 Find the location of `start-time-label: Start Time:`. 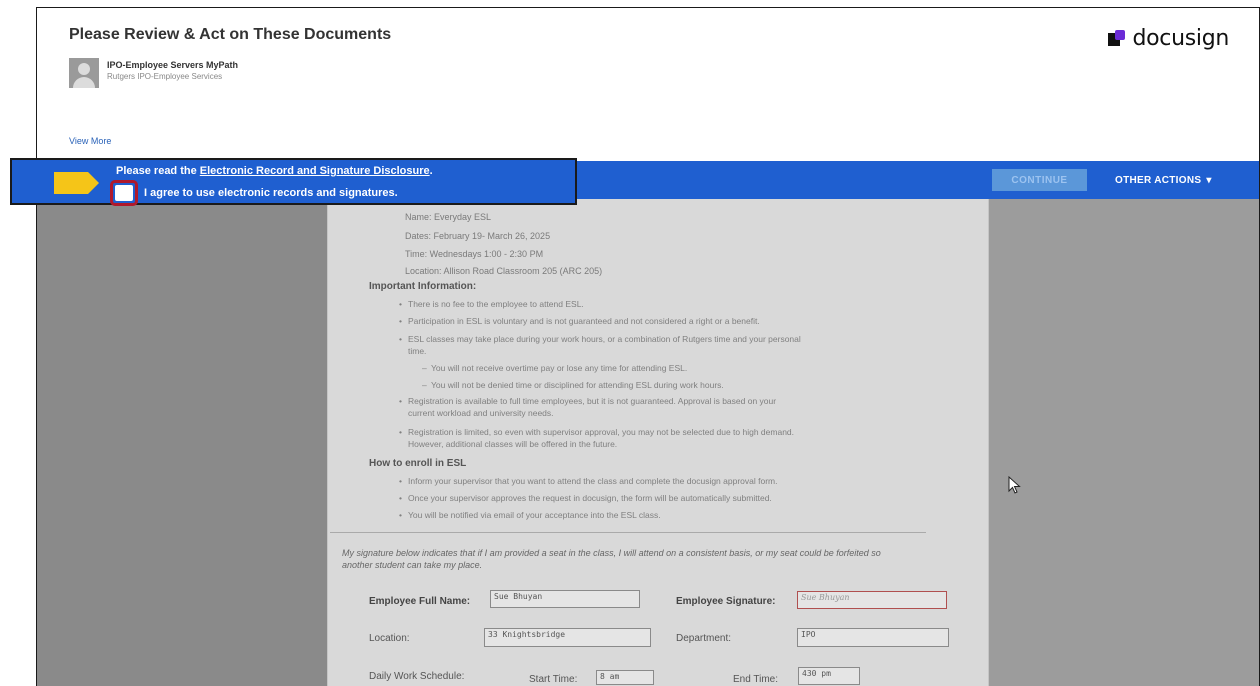

start-time-label: Start Time: is located at coordinates (553, 679).